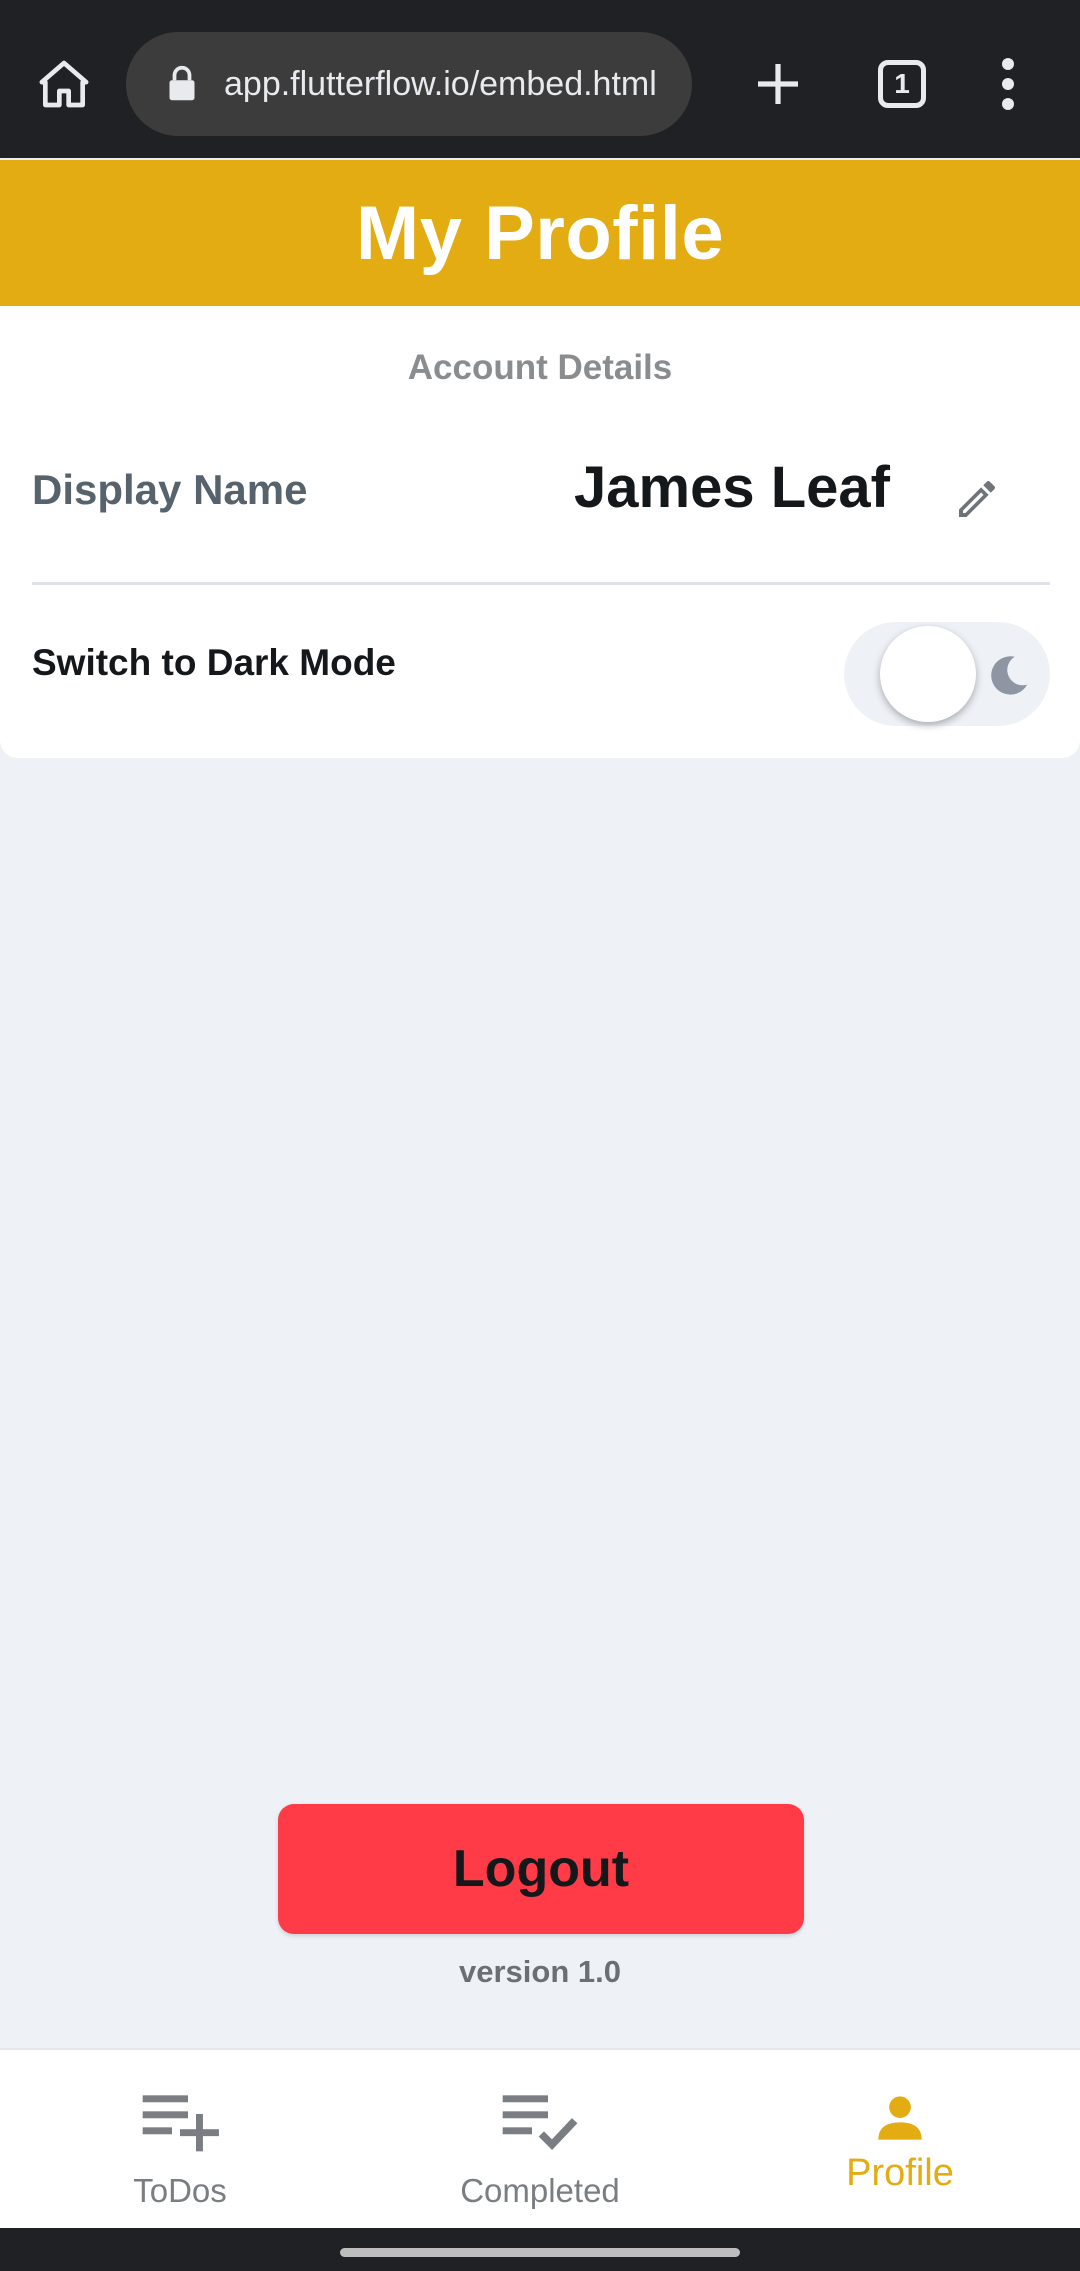 The image size is (1080, 2271). What do you see at coordinates (977, 499) in the screenshot?
I see `edit-icon` at bounding box center [977, 499].